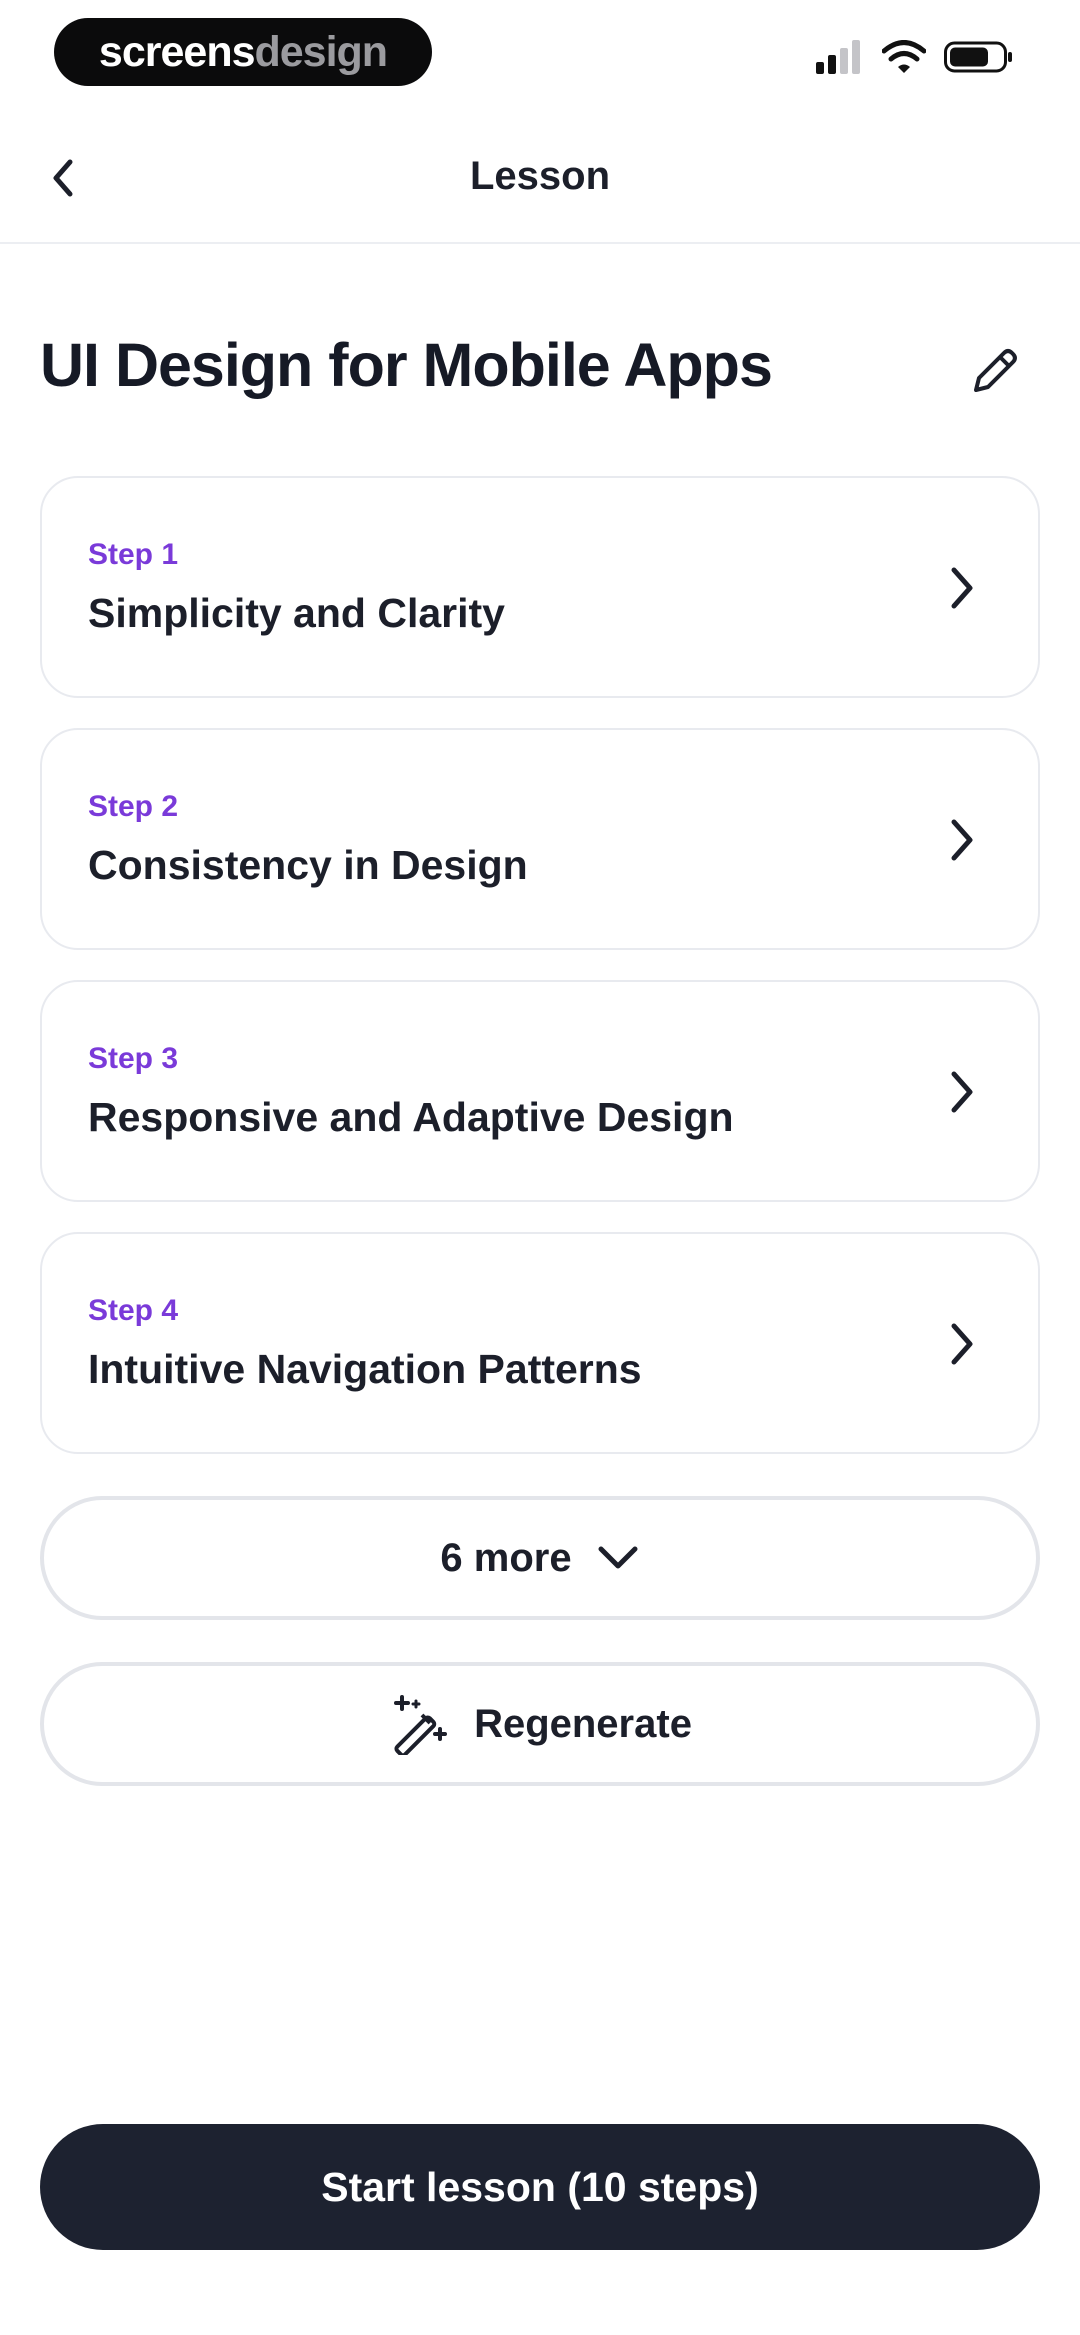 The image size is (1080, 2335). I want to click on show-more-label: 6 more, so click(506, 1557).